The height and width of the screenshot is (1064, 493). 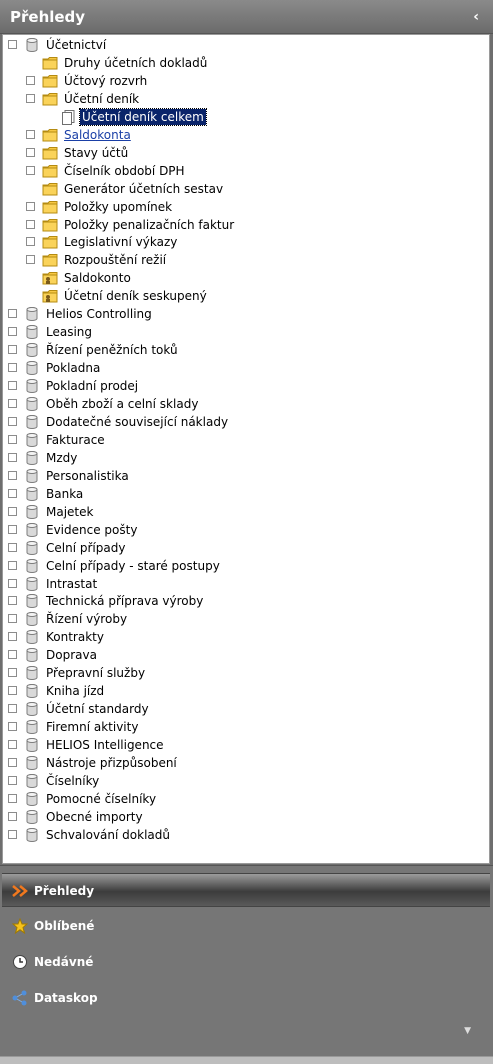 What do you see at coordinates (243, 171) in the screenshot?
I see `tree-node: Číselník období DPH` at bounding box center [243, 171].